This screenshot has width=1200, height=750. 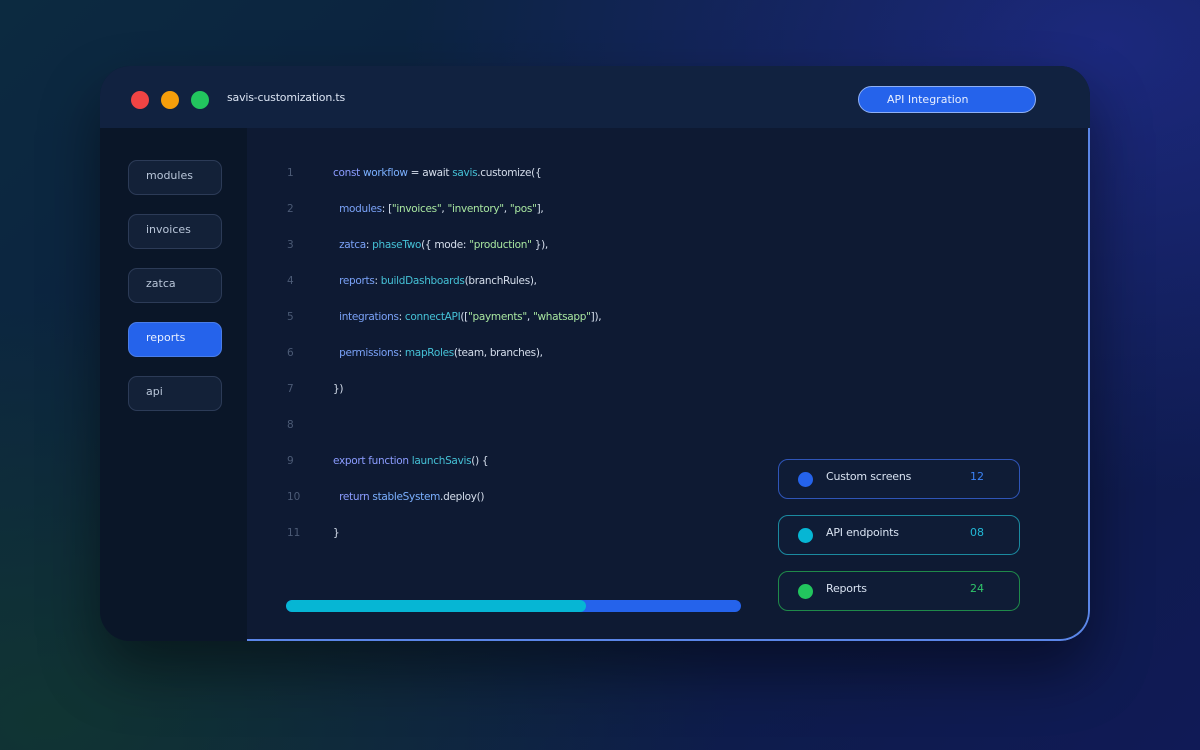 What do you see at coordinates (349, 245) in the screenshot?
I see `code-token: zatca` at bounding box center [349, 245].